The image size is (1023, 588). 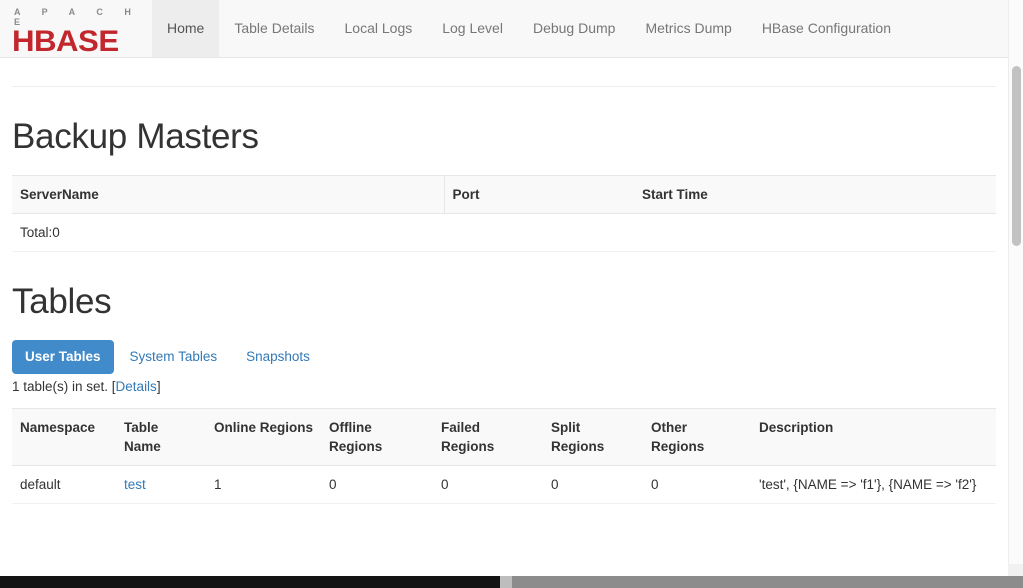 What do you see at coordinates (504, 387) in the screenshot?
I see `tables-set-info: 1 table(s) in set. [Details]` at bounding box center [504, 387].